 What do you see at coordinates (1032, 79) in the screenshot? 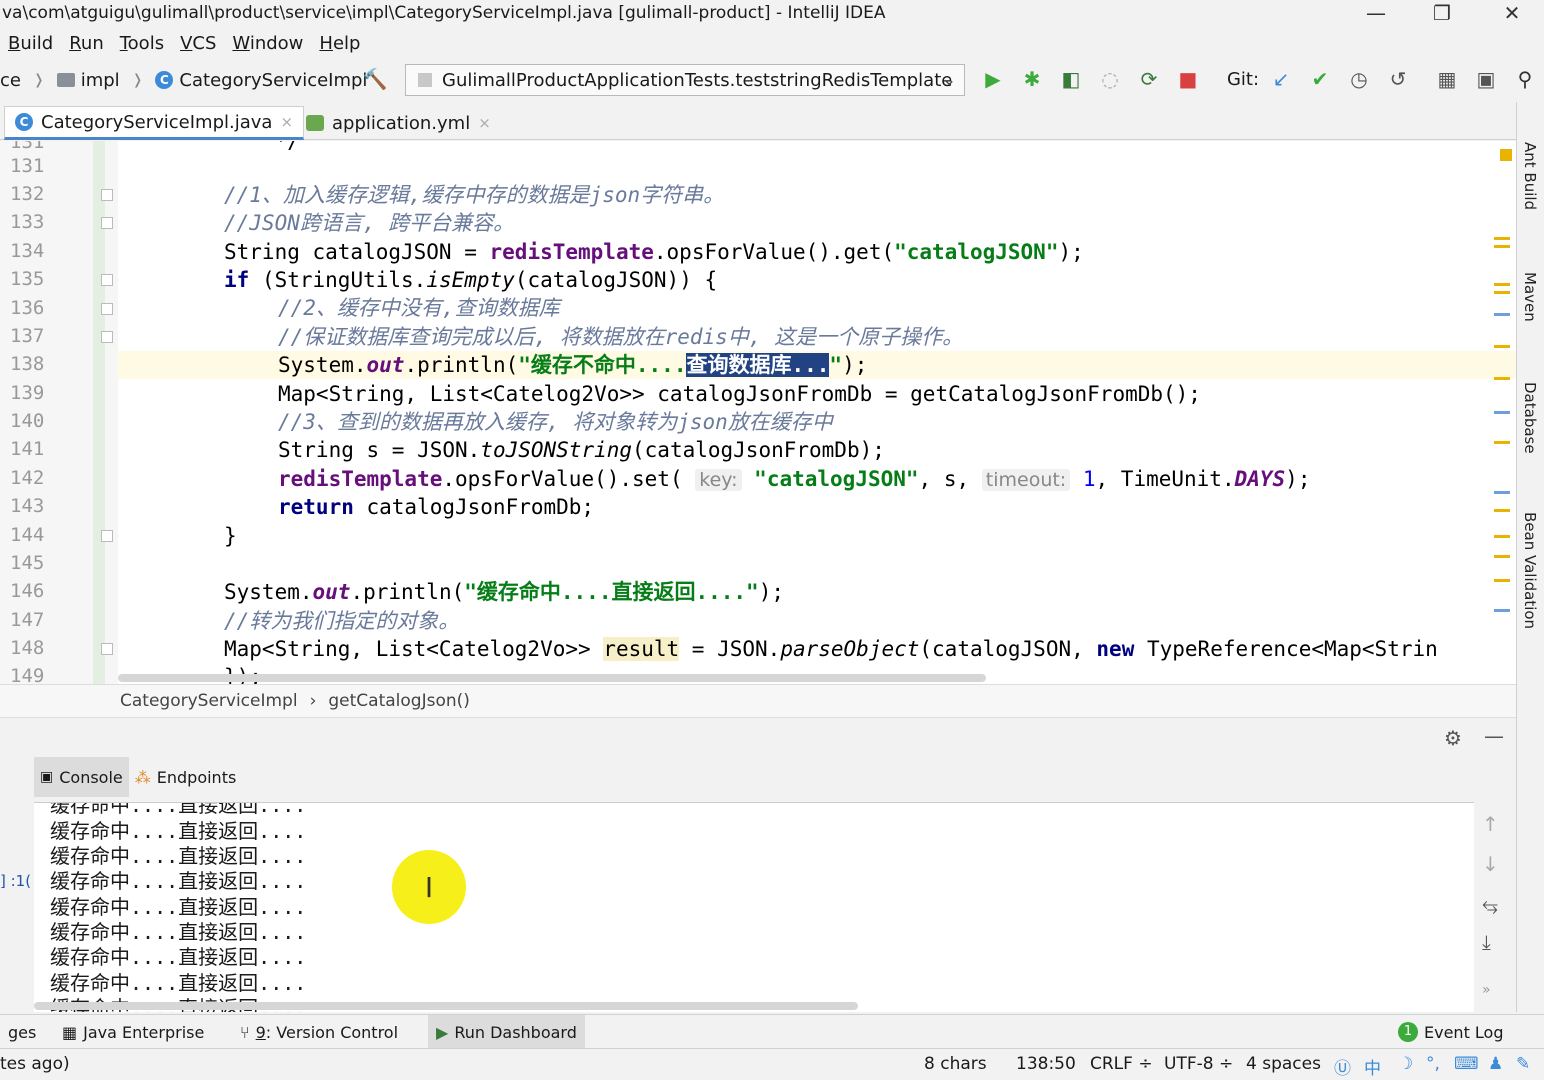
I see `debug-icon: ✱` at bounding box center [1032, 79].